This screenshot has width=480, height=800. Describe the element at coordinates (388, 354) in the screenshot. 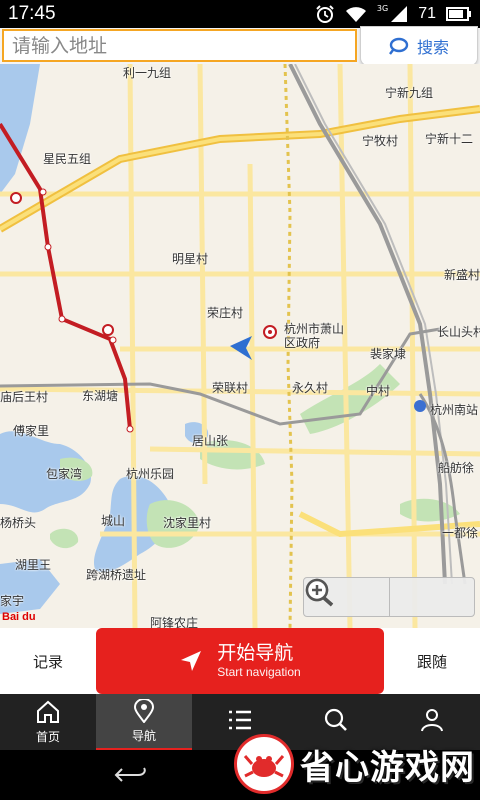

I see `map-label: 裴家埭` at that location.